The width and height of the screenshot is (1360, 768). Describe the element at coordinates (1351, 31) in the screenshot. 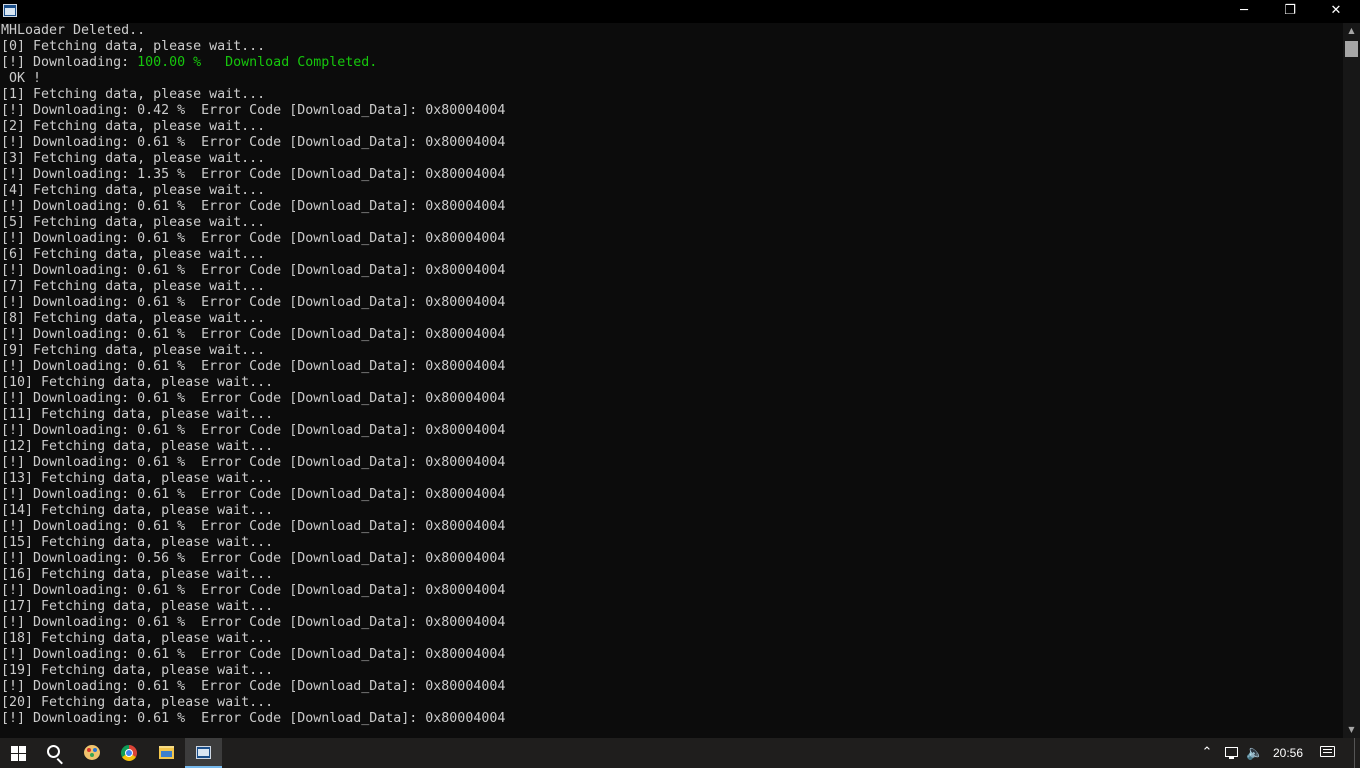

I see `scroll-up-button: ▲` at that location.